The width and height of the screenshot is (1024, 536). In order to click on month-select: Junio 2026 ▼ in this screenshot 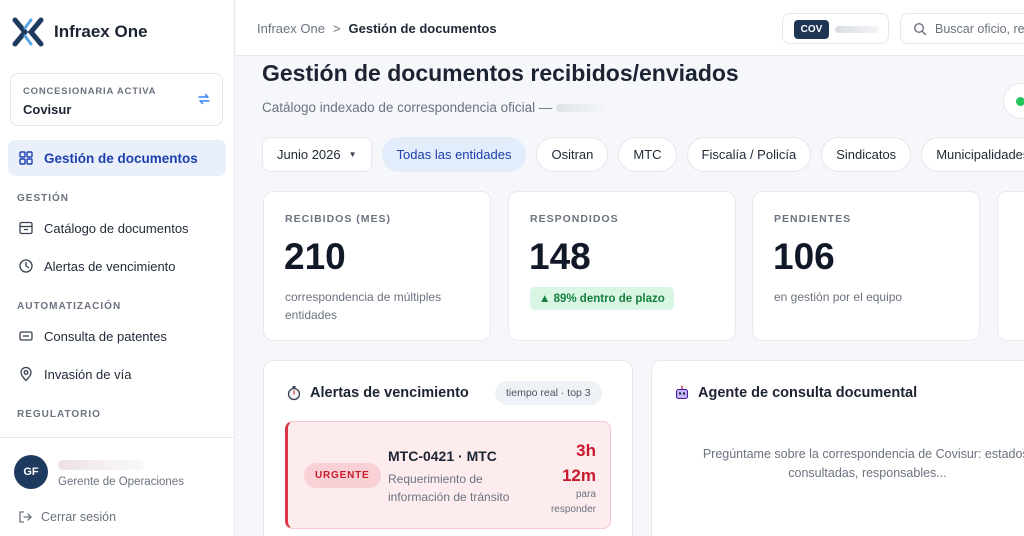, I will do `click(317, 154)`.